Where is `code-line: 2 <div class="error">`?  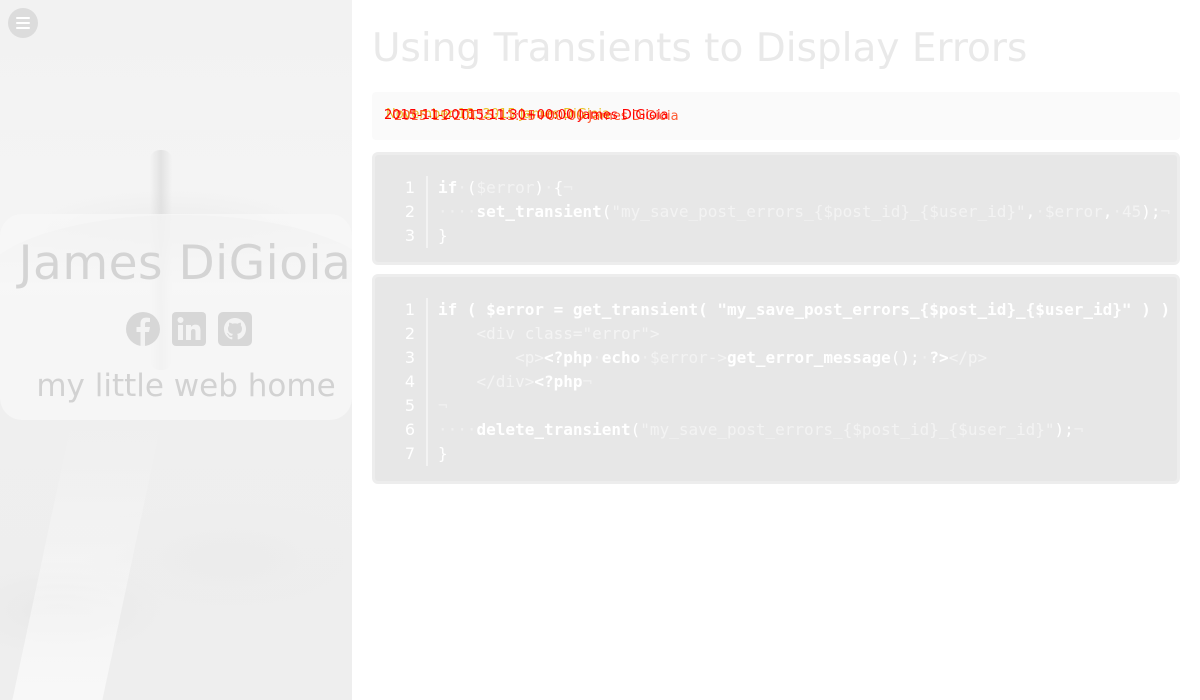
code-line: 2 <div class="error"> is located at coordinates (776, 334).